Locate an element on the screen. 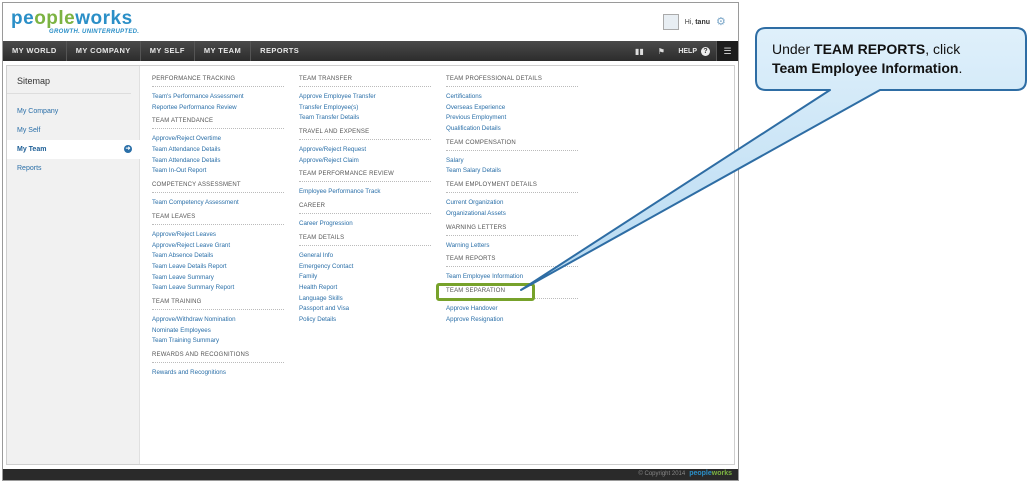 Image resolution: width=1029 pixels, height=483 pixels. sitemap-link: Organizational Assets is located at coordinates (512, 214).